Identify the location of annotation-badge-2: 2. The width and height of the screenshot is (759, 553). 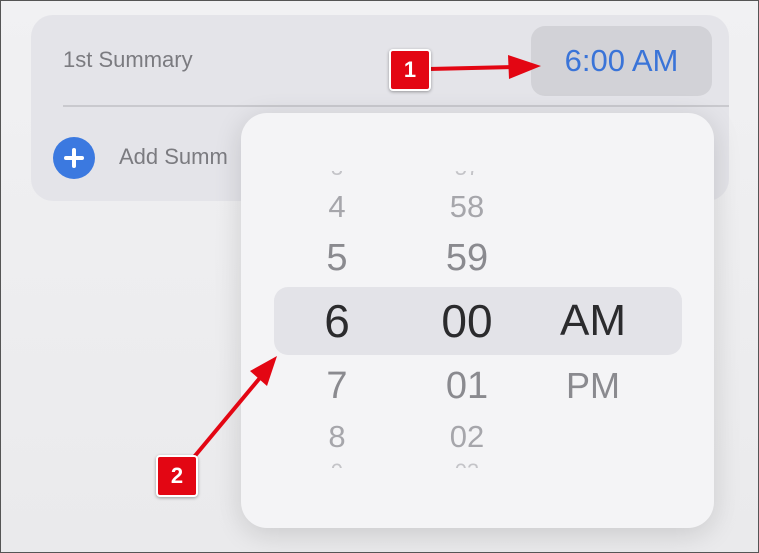
(177, 476).